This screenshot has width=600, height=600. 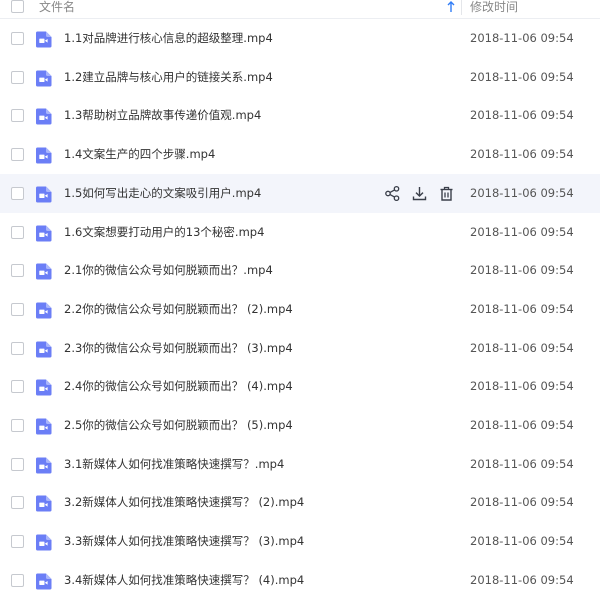 What do you see at coordinates (446, 193) in the screenshot?
I see `delete-icon` at bounding box center [446, 193].